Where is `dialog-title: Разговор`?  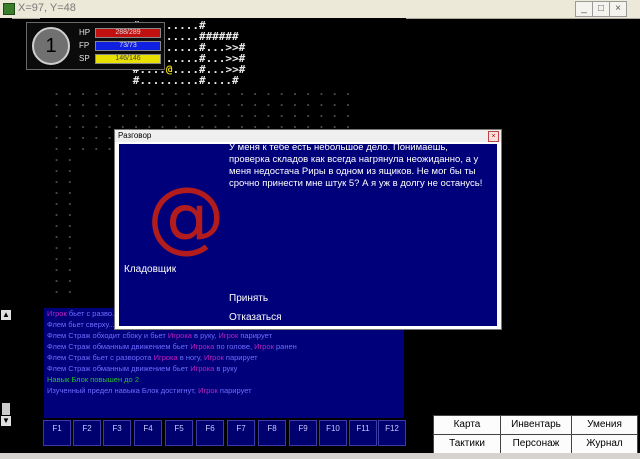 dialog-title: Разговор is located at coordinates (135, 135).